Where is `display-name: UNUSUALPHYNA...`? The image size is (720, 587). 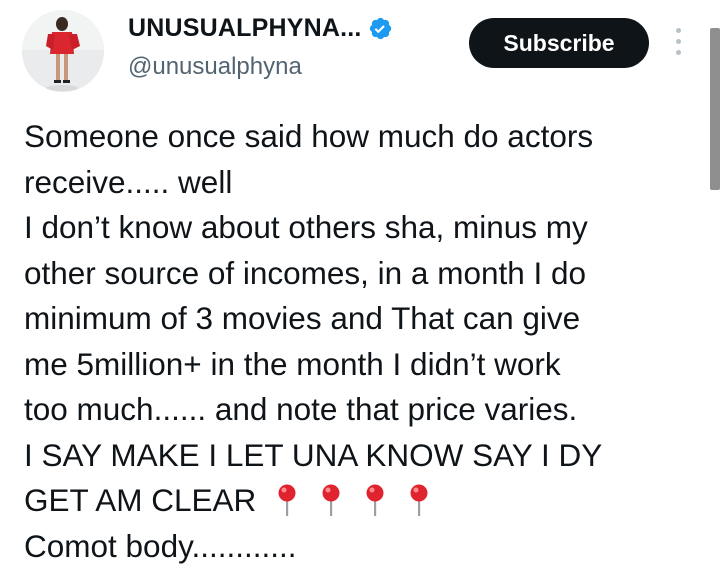
display-name: UNUSUALPHYNA... is located at coordinates (245, 28).